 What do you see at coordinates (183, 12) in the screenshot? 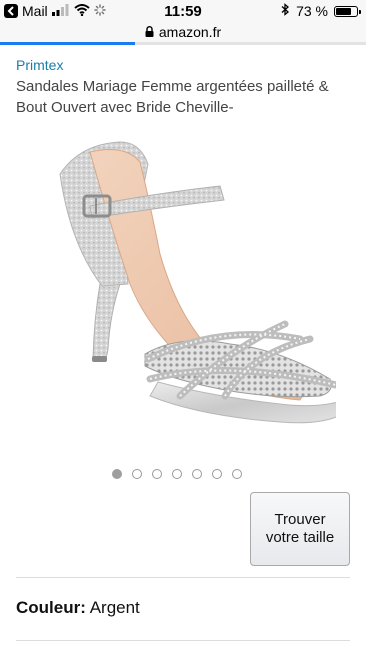
I see `status-bar: Mail 11:59 73 %` at bounding box center [183, 12].